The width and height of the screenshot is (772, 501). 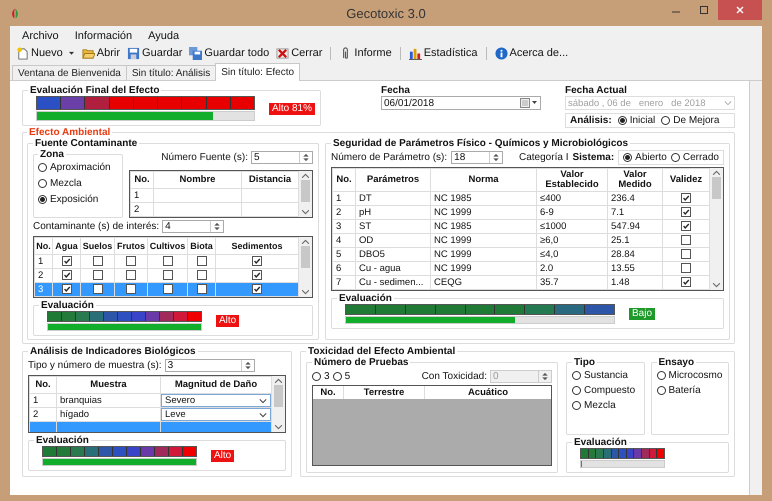 What do you see at coordinates (704, 10) in the screenshot?
I see `maximize-icon` at bounding box center [704, 10].